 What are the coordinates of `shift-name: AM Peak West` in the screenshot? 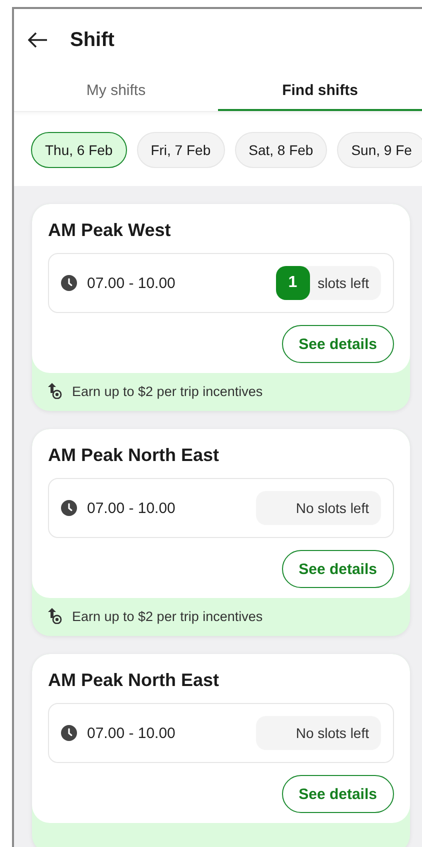 It's located at (110, 230).